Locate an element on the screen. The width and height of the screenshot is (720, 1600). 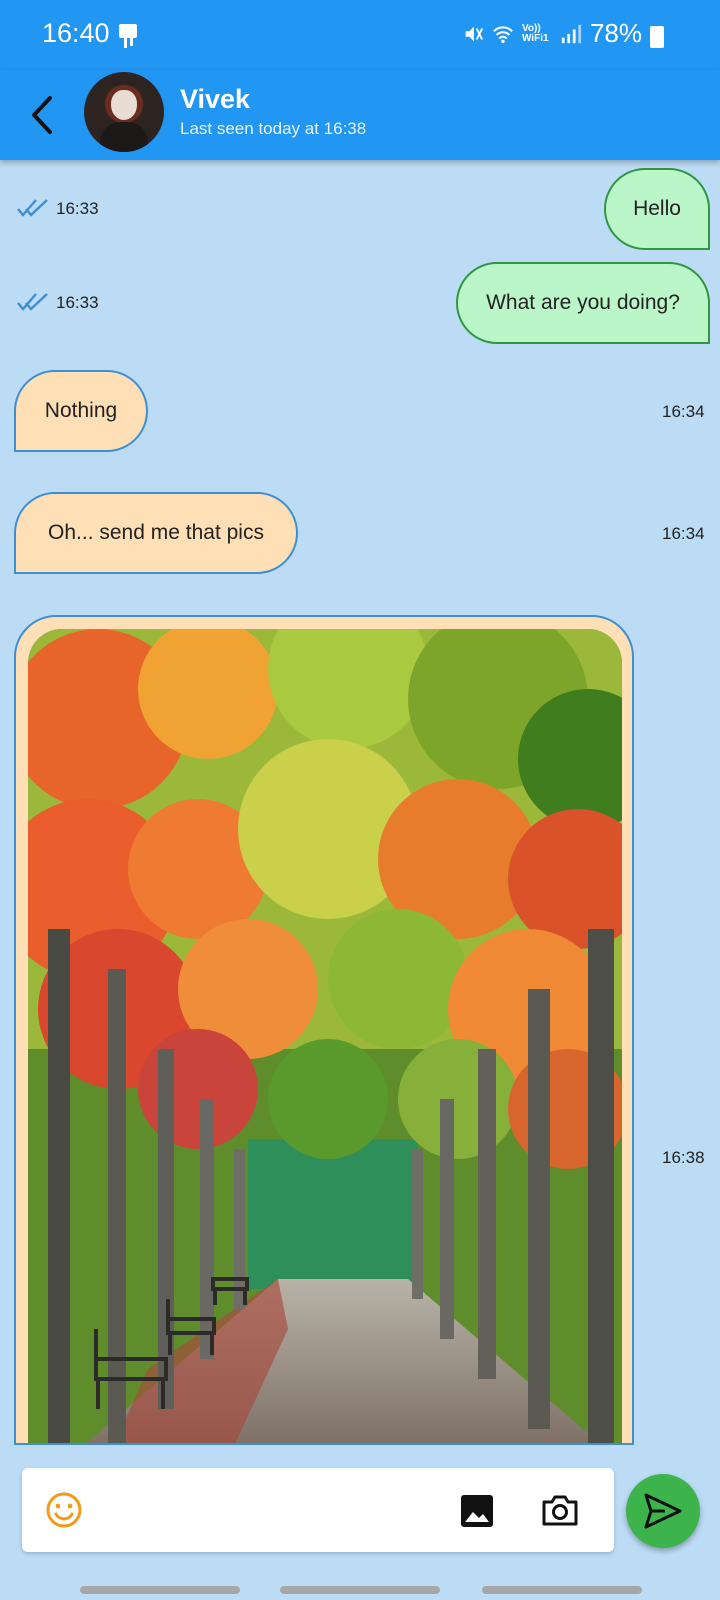
gallery-icon is located at coordinates (477, 1511).